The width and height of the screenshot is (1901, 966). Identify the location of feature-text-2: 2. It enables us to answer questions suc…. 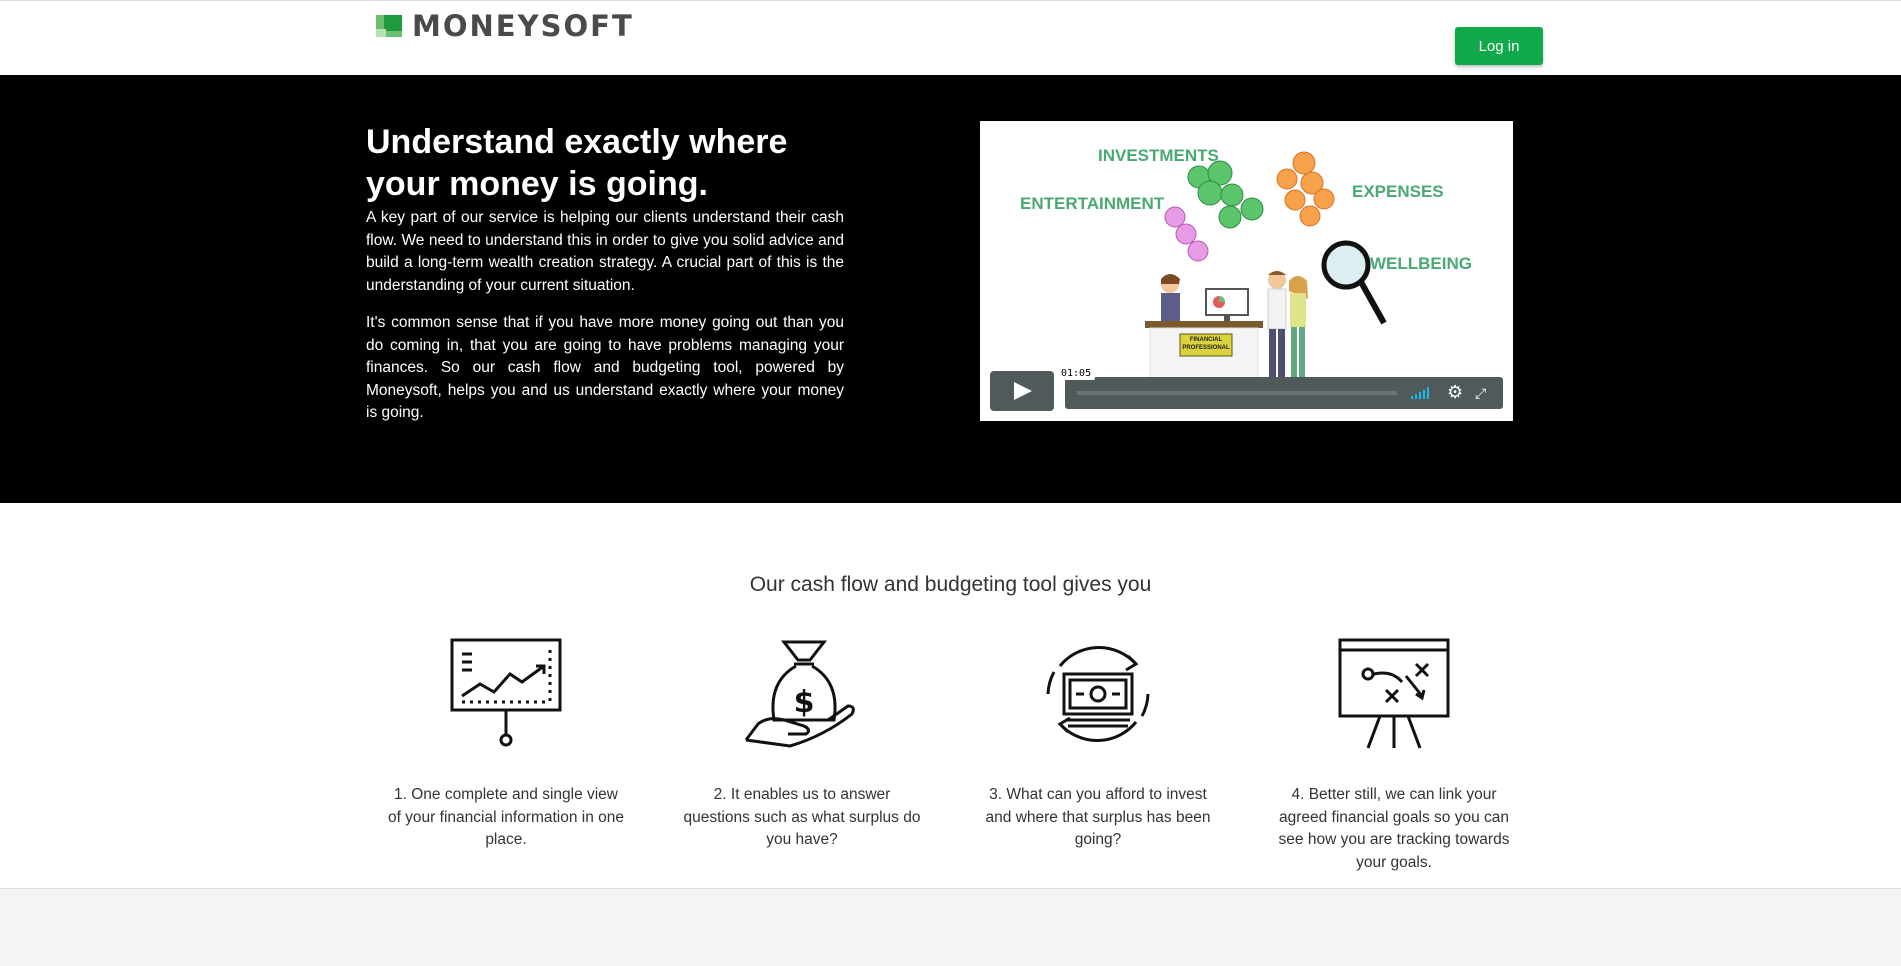
(802, 817).